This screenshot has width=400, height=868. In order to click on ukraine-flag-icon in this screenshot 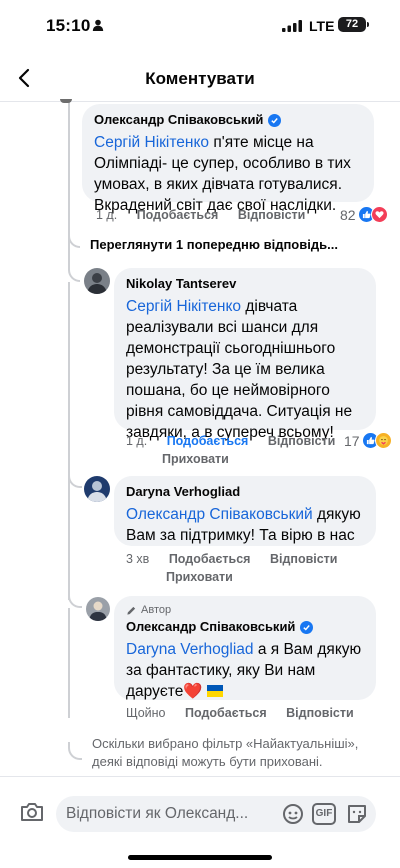, I will do `click(214, 691)`.